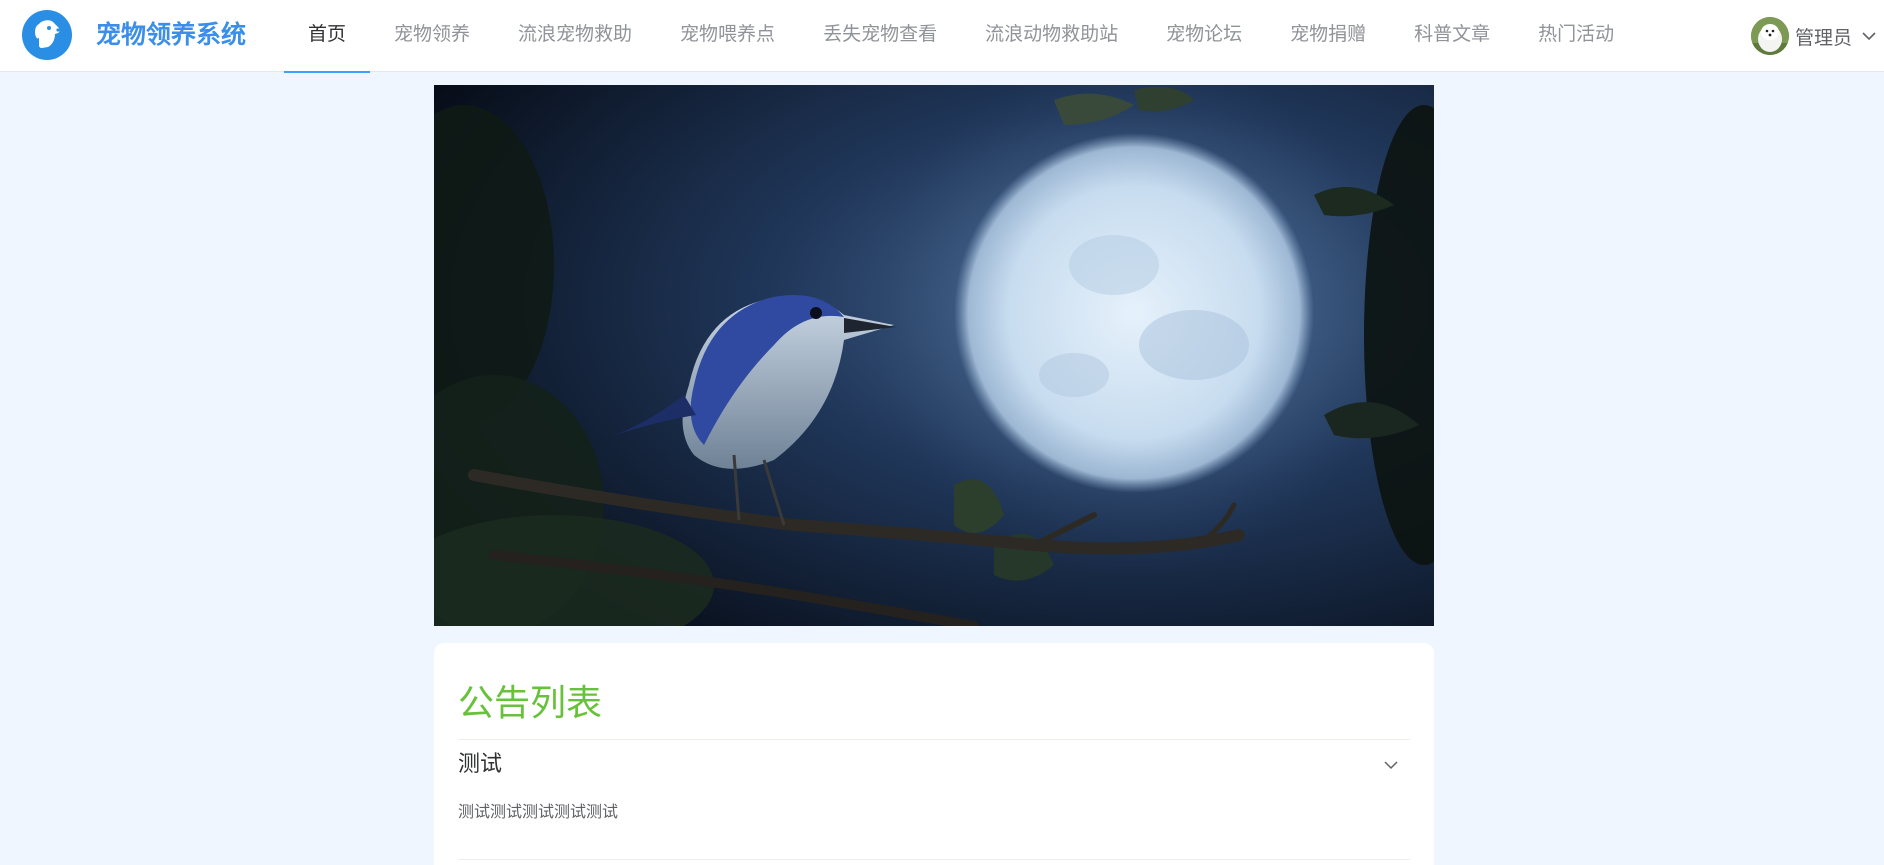 The height and width of the screenshot is (865, 1884). What do you see at coordinates (1051, 36) in the screenshot?
I see `nav-item-rescue-stations: 流浪动物救助站` at bounding box center [1051, 36].